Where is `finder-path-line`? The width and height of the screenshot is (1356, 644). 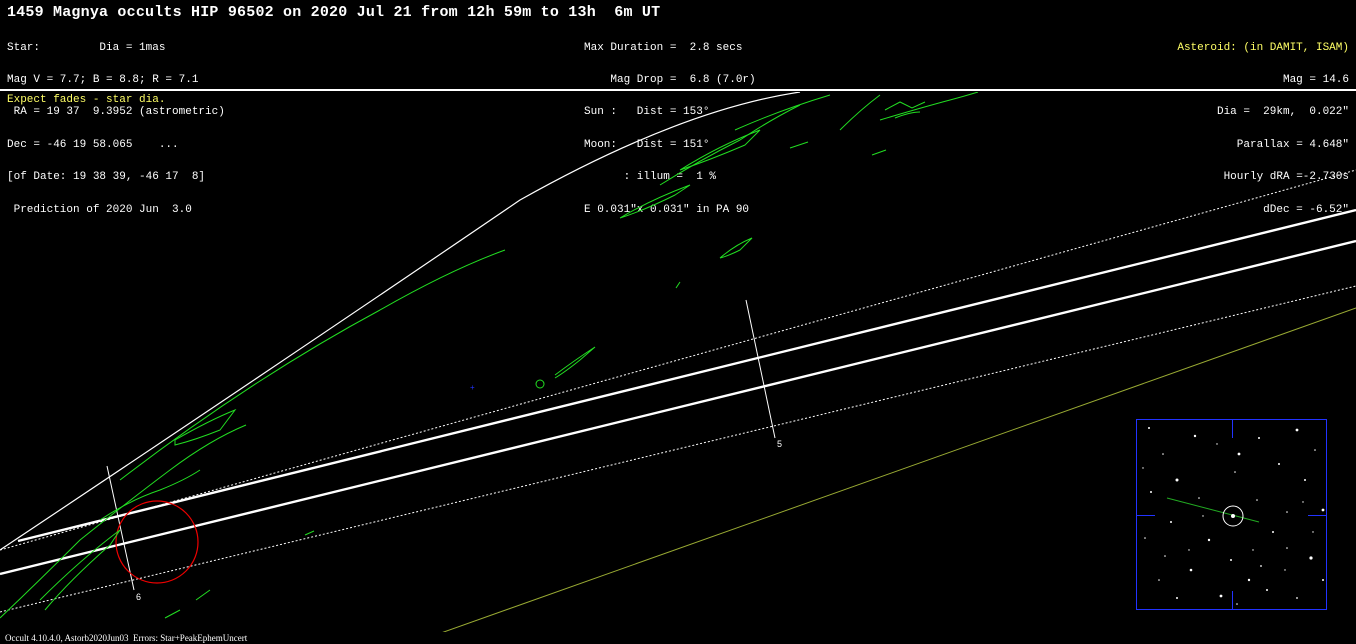
finder-path-line is located at coordinates (1213, 510).